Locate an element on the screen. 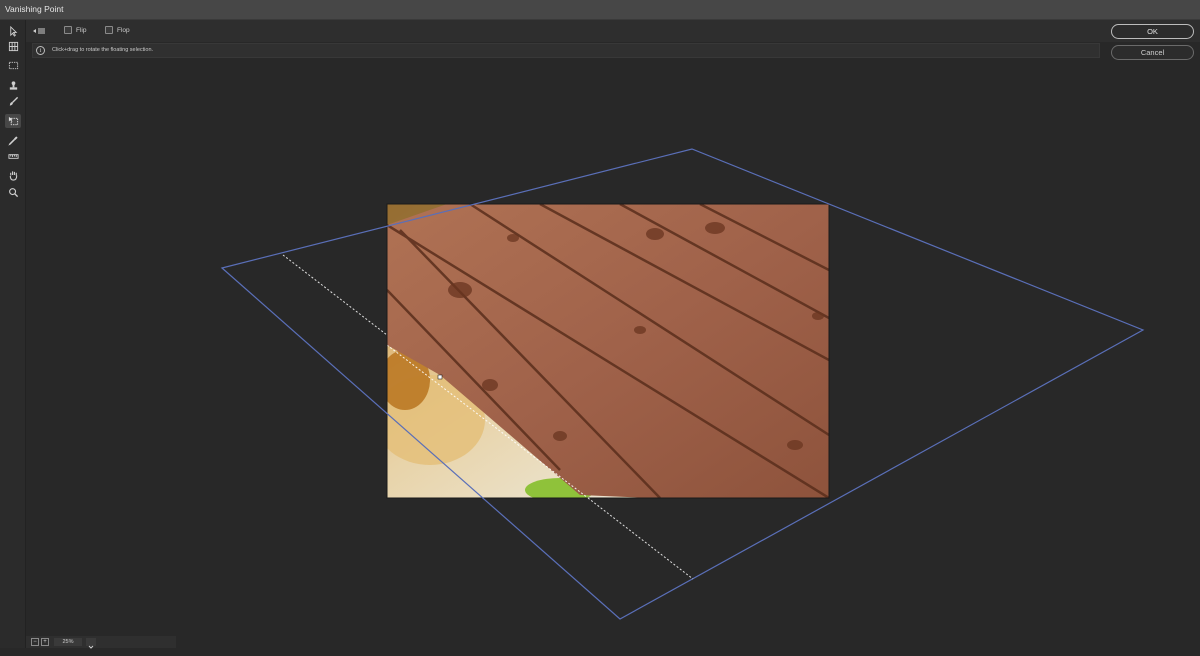  zoom-level: 25% is located at coordinates (68, 642).